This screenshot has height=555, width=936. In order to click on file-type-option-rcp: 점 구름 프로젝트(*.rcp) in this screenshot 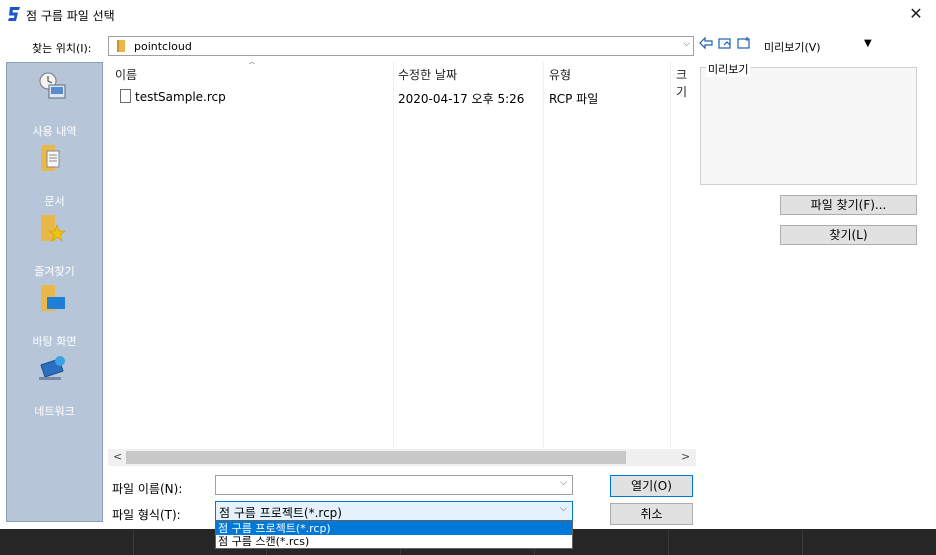, I will do `click(394, 528)`.